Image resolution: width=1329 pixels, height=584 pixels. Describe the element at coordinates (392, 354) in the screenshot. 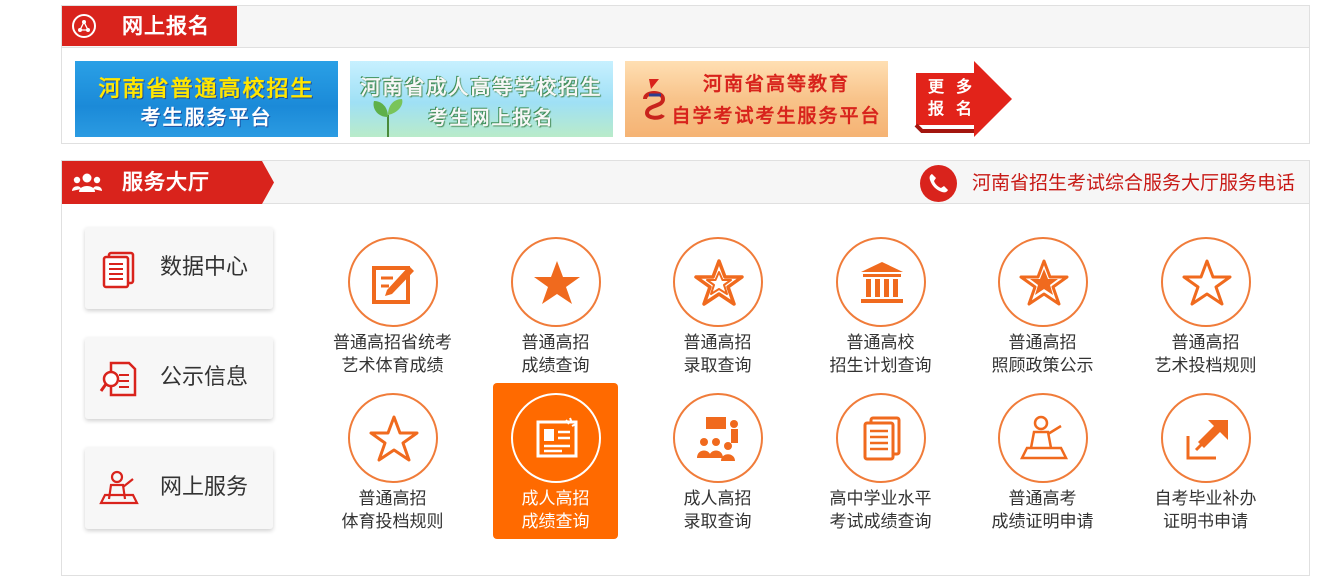

I see `service-label: 普通高招省统考 艺术体育成绩` at that location.